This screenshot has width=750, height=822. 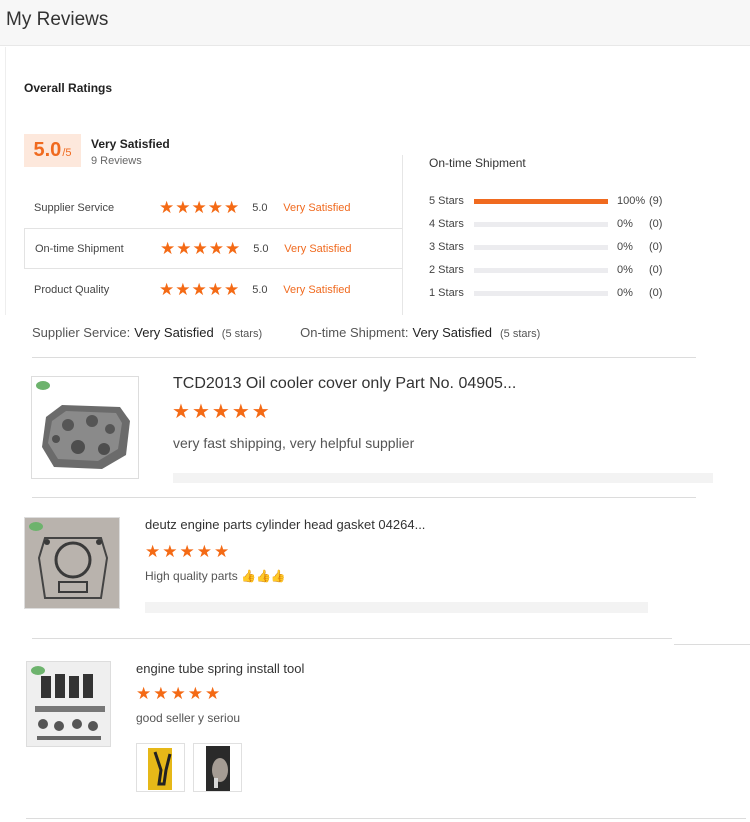 I want to click on supplier-service-stars: (5 stars), so click(x=242, y=334).